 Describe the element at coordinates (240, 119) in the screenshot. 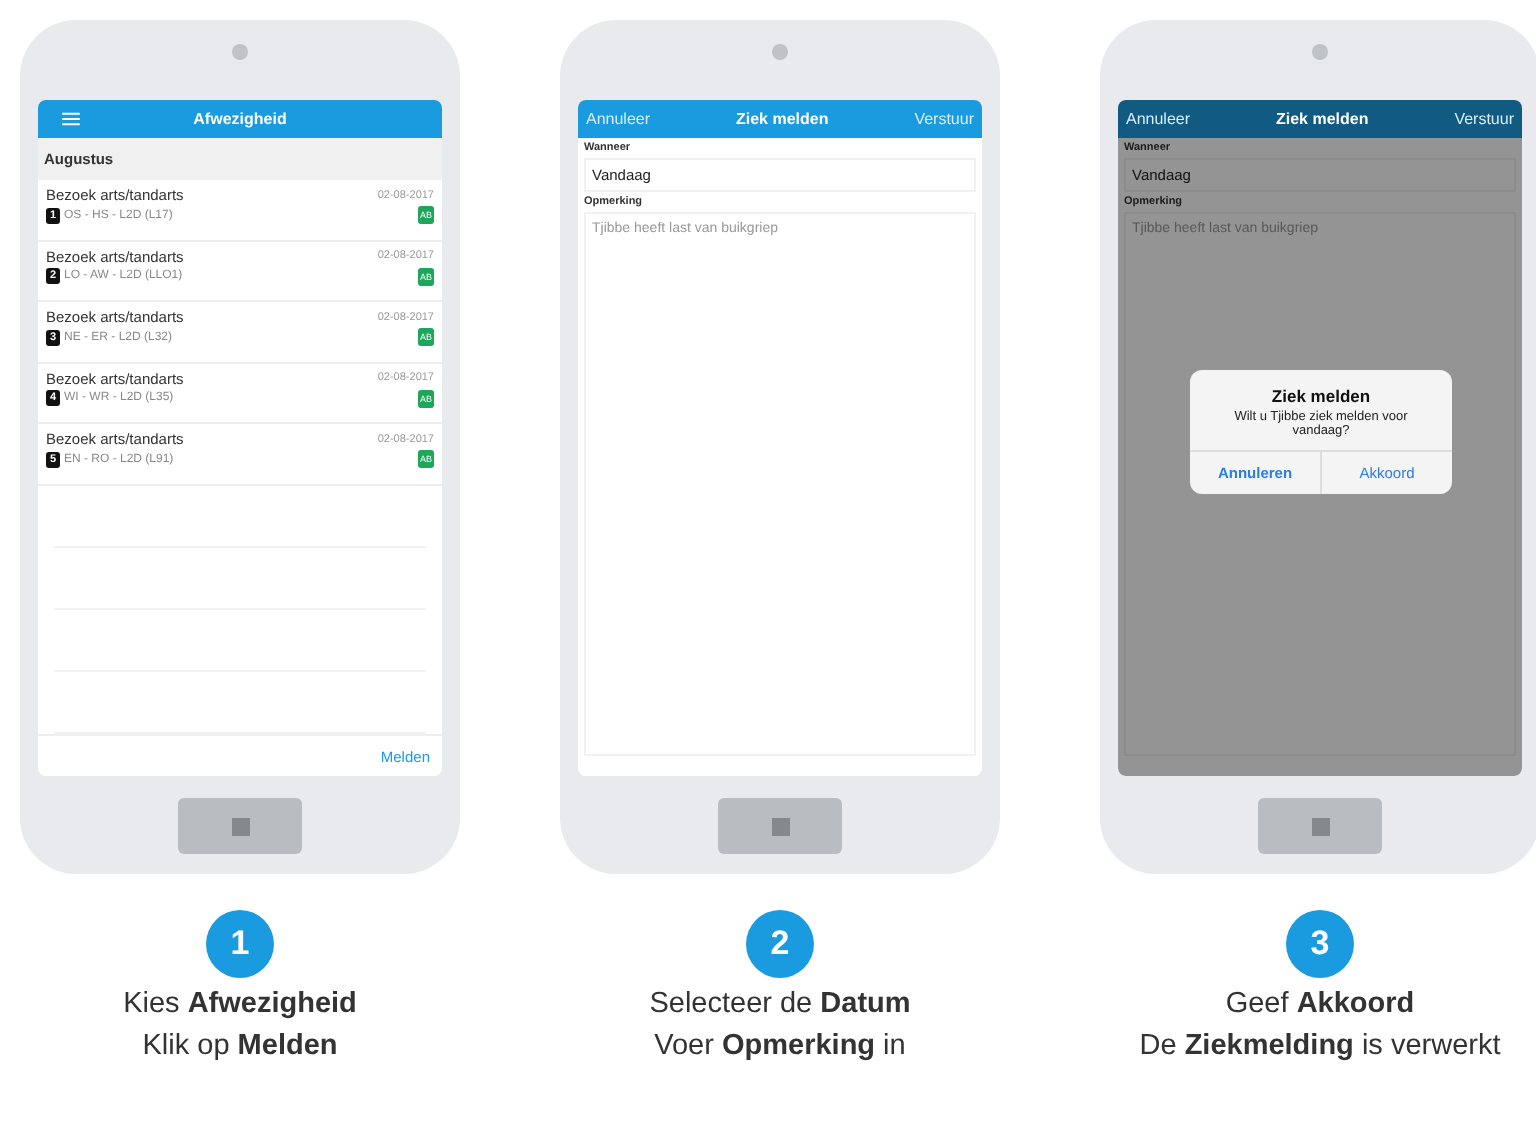

I see `nav-title: Afwezigheid` at that location.